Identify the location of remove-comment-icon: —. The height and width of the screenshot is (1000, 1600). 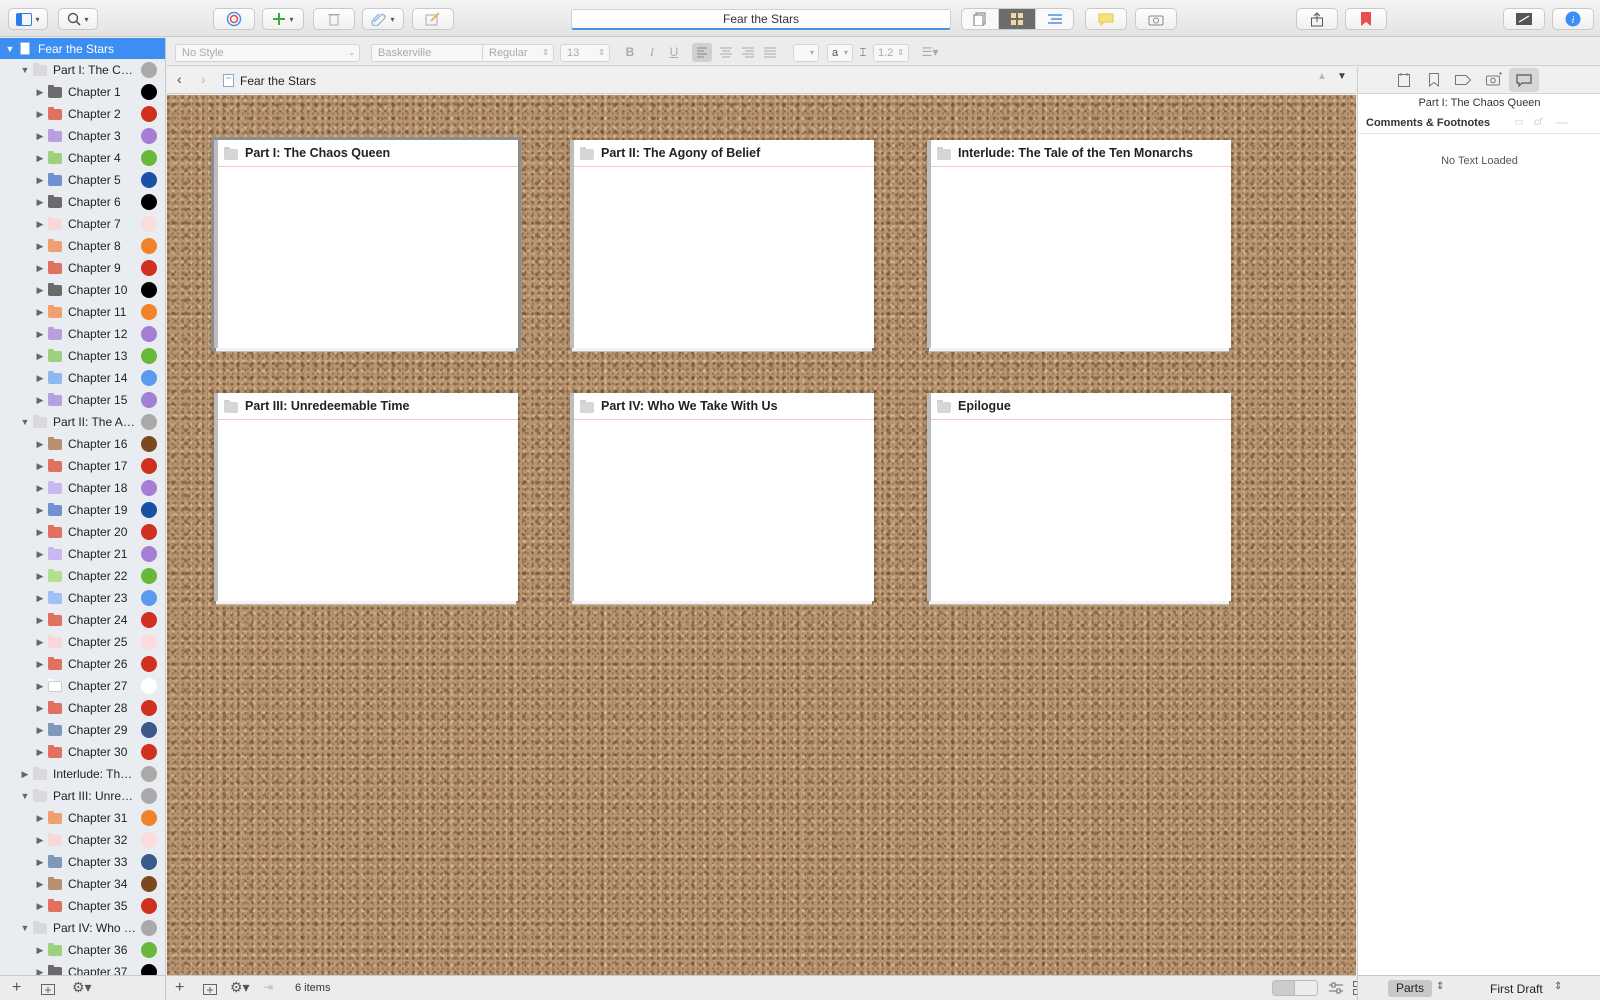
(1562, 122).